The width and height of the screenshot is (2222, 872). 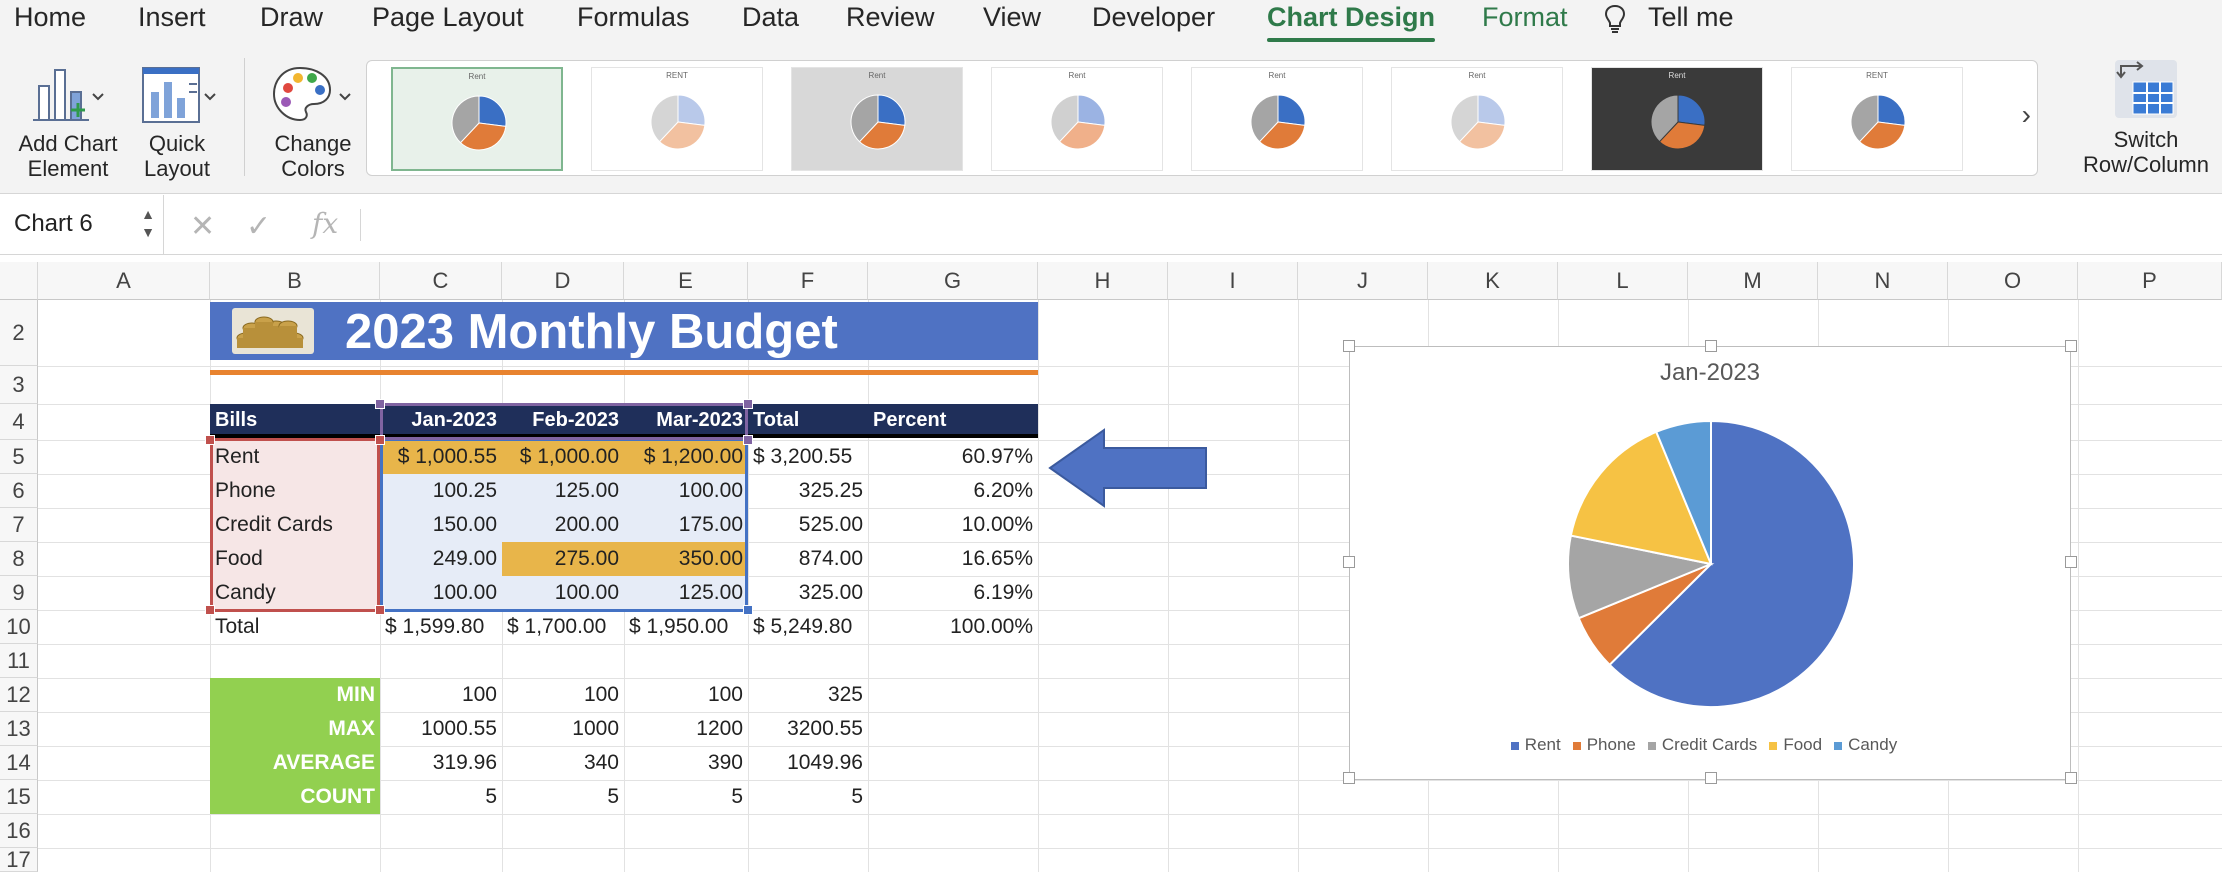 I want to click on column-header-m: M, so click(x=1753, y=281).